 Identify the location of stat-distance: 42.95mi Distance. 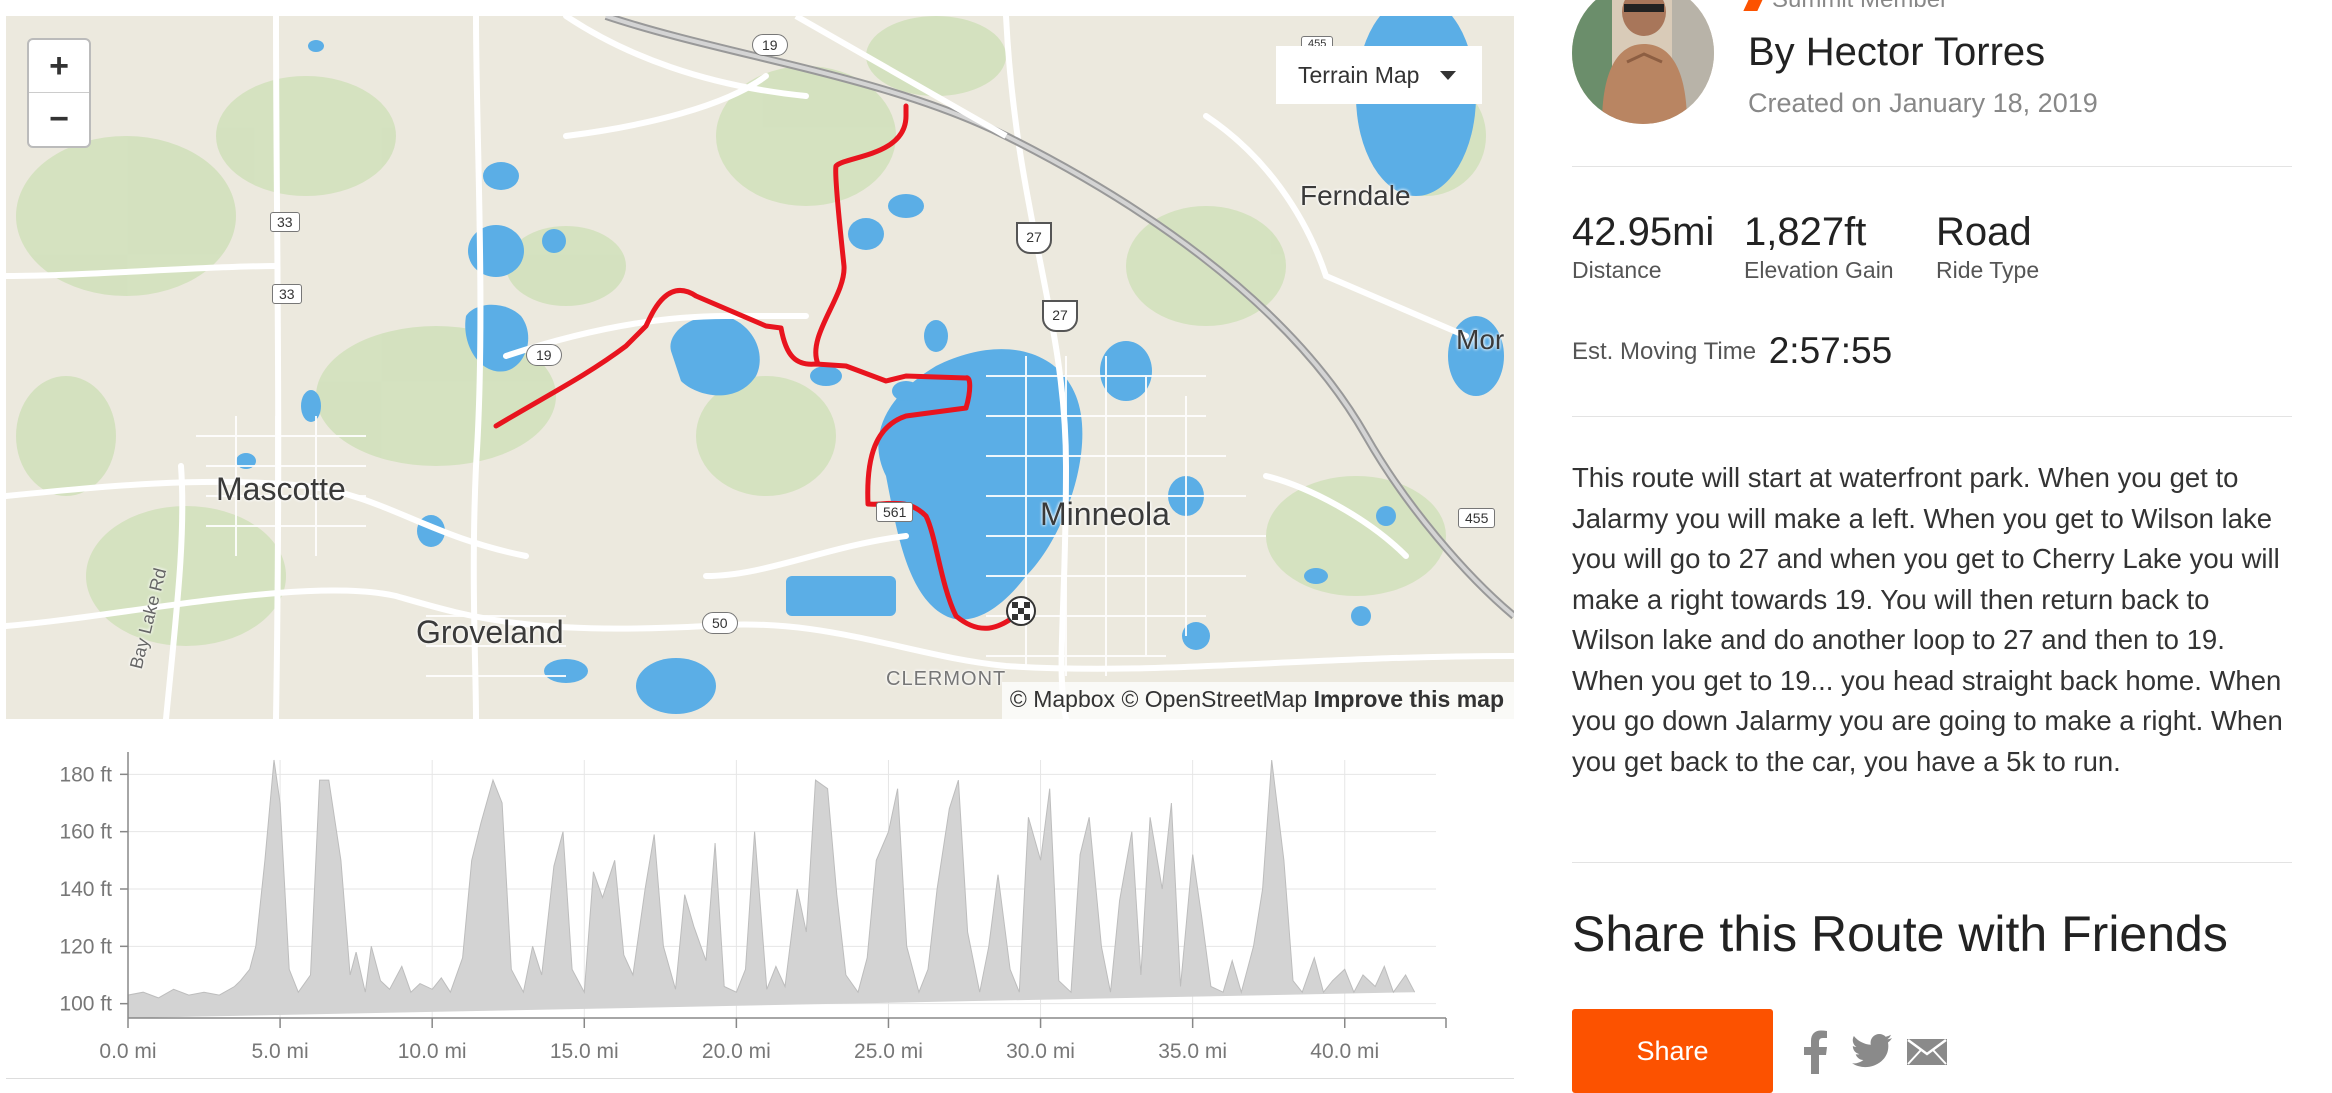
(1643, 247).